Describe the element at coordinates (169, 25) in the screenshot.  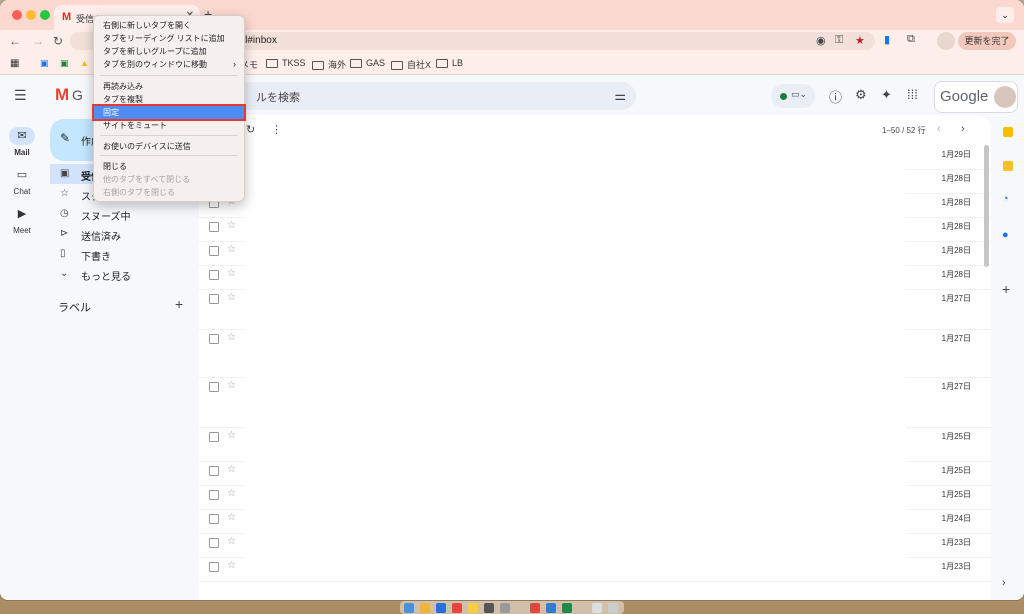
I see `context-menu-item: 右側に新しいタブを開く` at that location.